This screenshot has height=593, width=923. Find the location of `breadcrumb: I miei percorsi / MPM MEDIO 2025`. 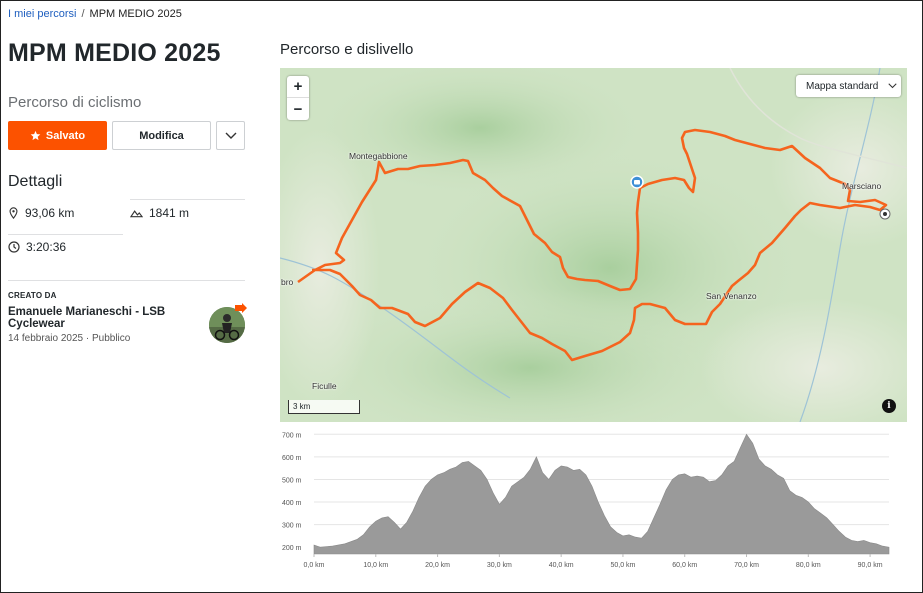

breadcrumb: I miei percorsi / MPM MEDIO 2025 is located at coordinates (95, 14).